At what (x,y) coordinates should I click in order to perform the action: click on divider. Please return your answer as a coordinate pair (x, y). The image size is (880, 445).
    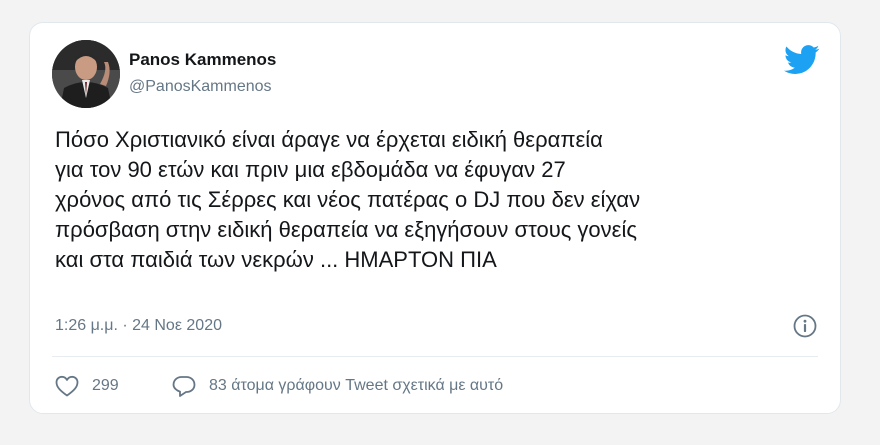
    Looking at the image, I should click on (435, 356).